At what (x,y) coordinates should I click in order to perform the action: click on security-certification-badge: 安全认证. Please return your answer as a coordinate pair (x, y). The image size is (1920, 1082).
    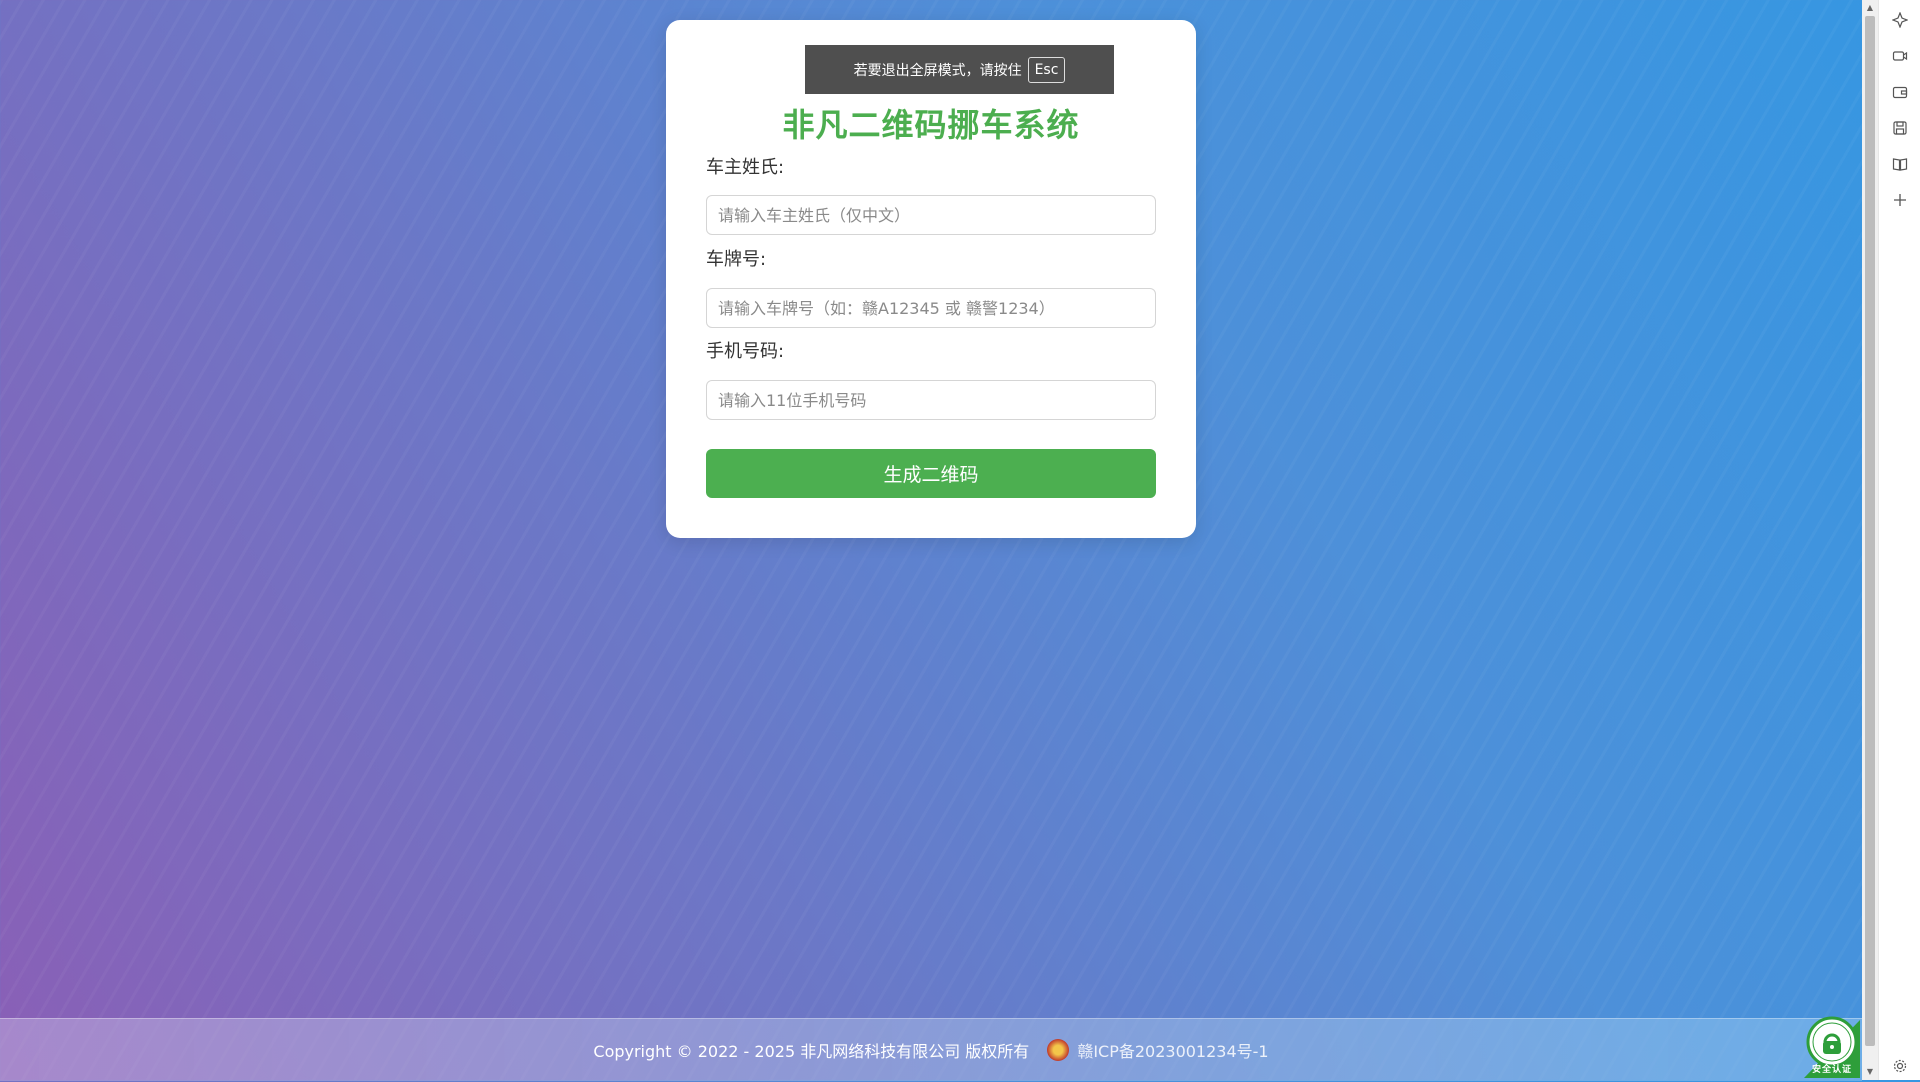
    Looking at the image, I should click on (1827, 1045).